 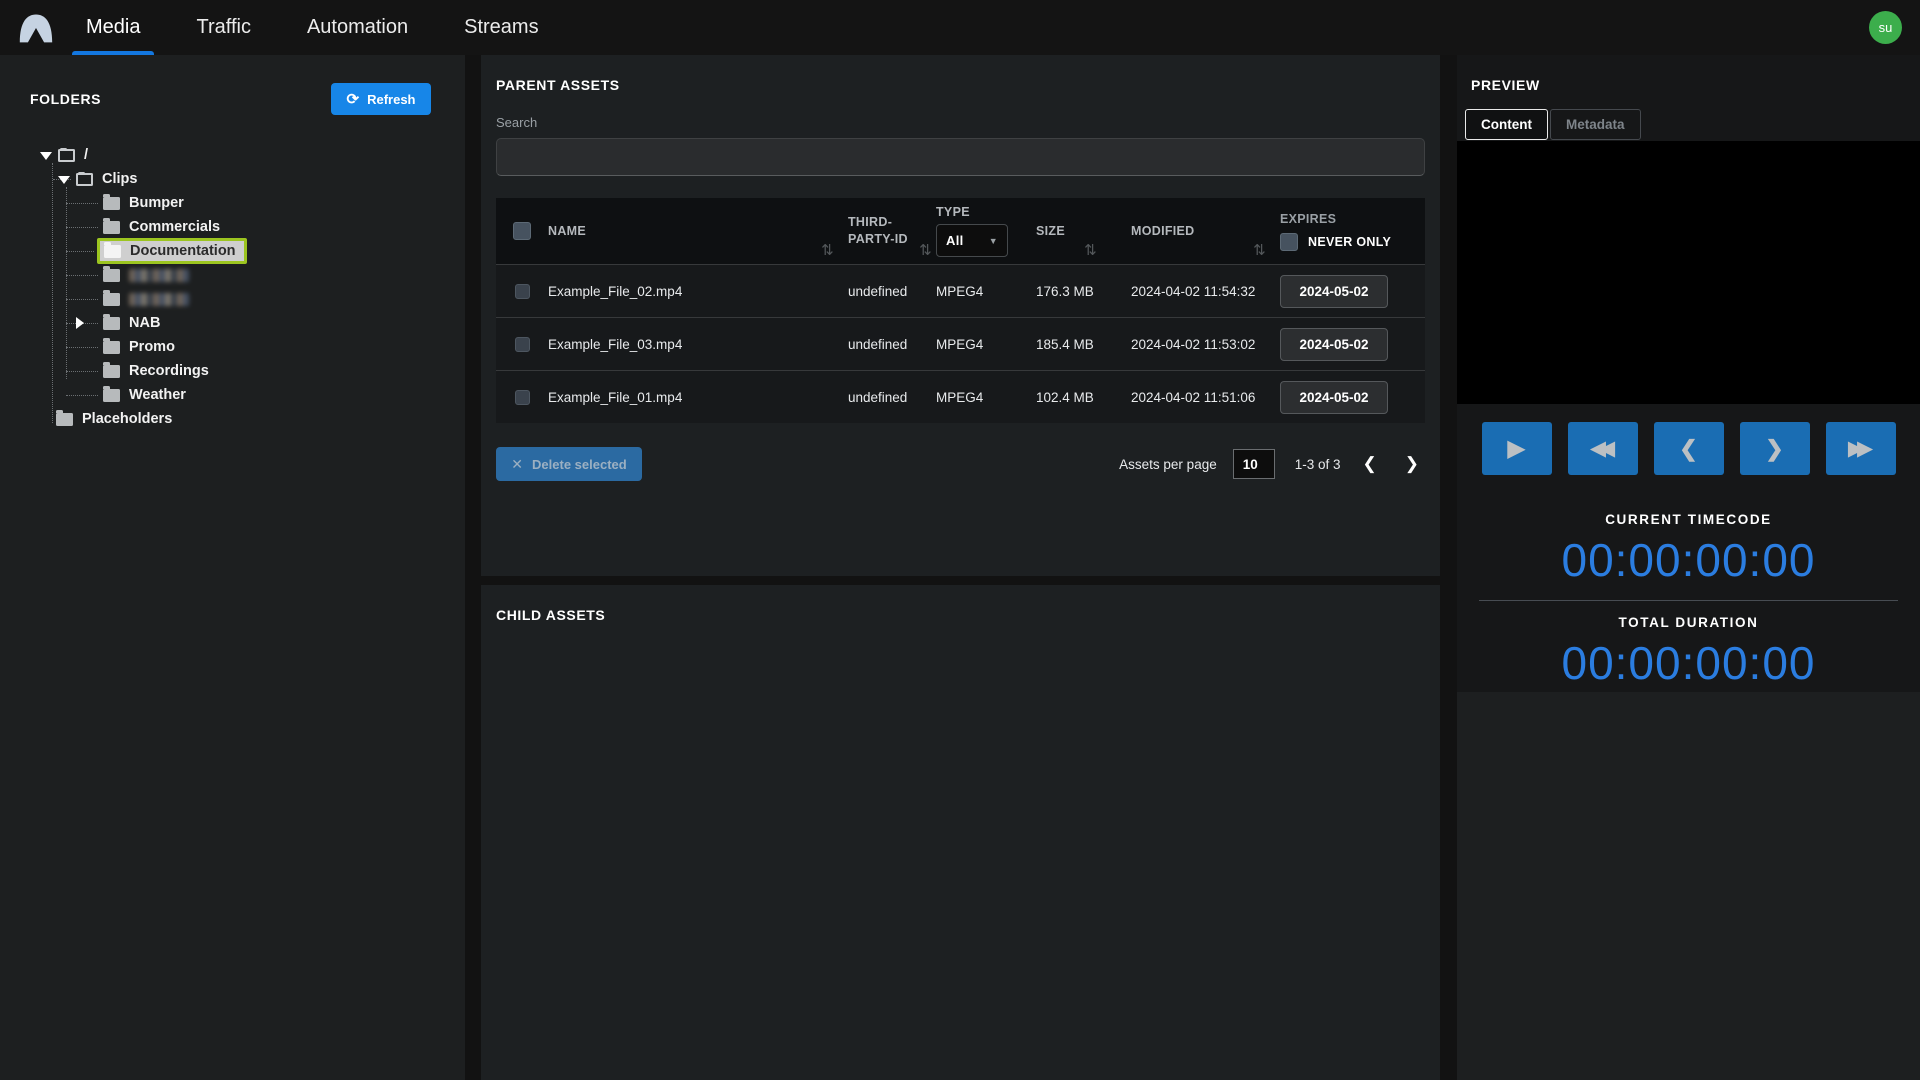 I want to click on delete-x-icon: ✕, so click(x=517, y=463).